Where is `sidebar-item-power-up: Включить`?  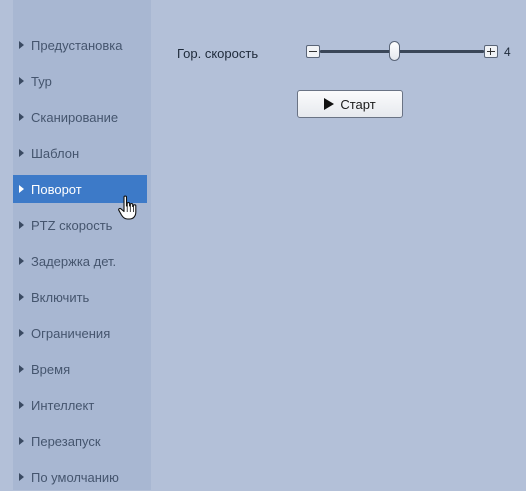
sidebar-item-power-up: Включить is located at coordinates (80, 297).